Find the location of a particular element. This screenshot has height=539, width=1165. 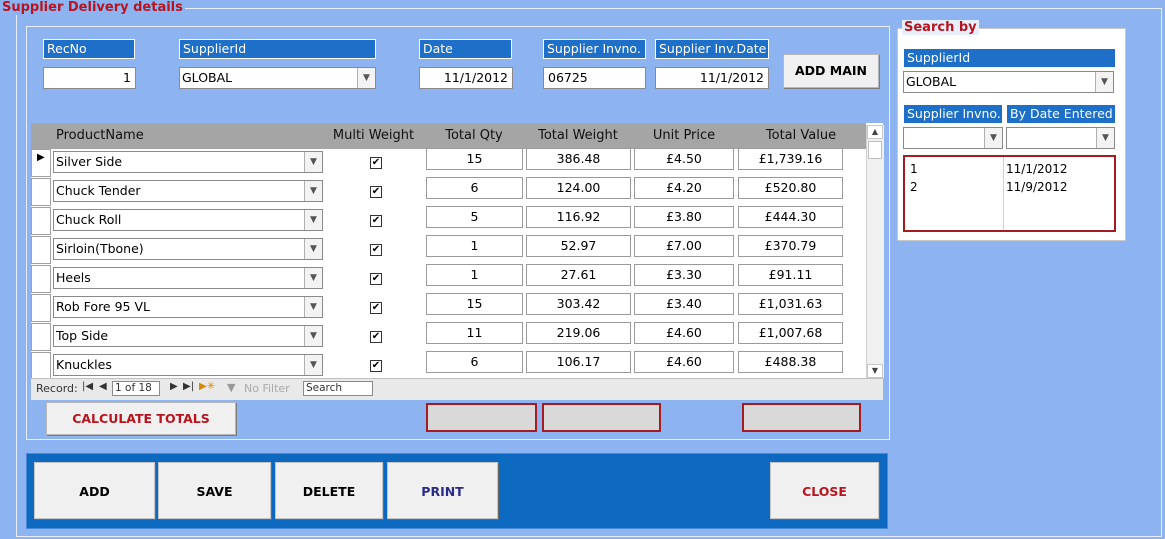

total-weight-cell: 116.92 is located at coordinates (578, 217).